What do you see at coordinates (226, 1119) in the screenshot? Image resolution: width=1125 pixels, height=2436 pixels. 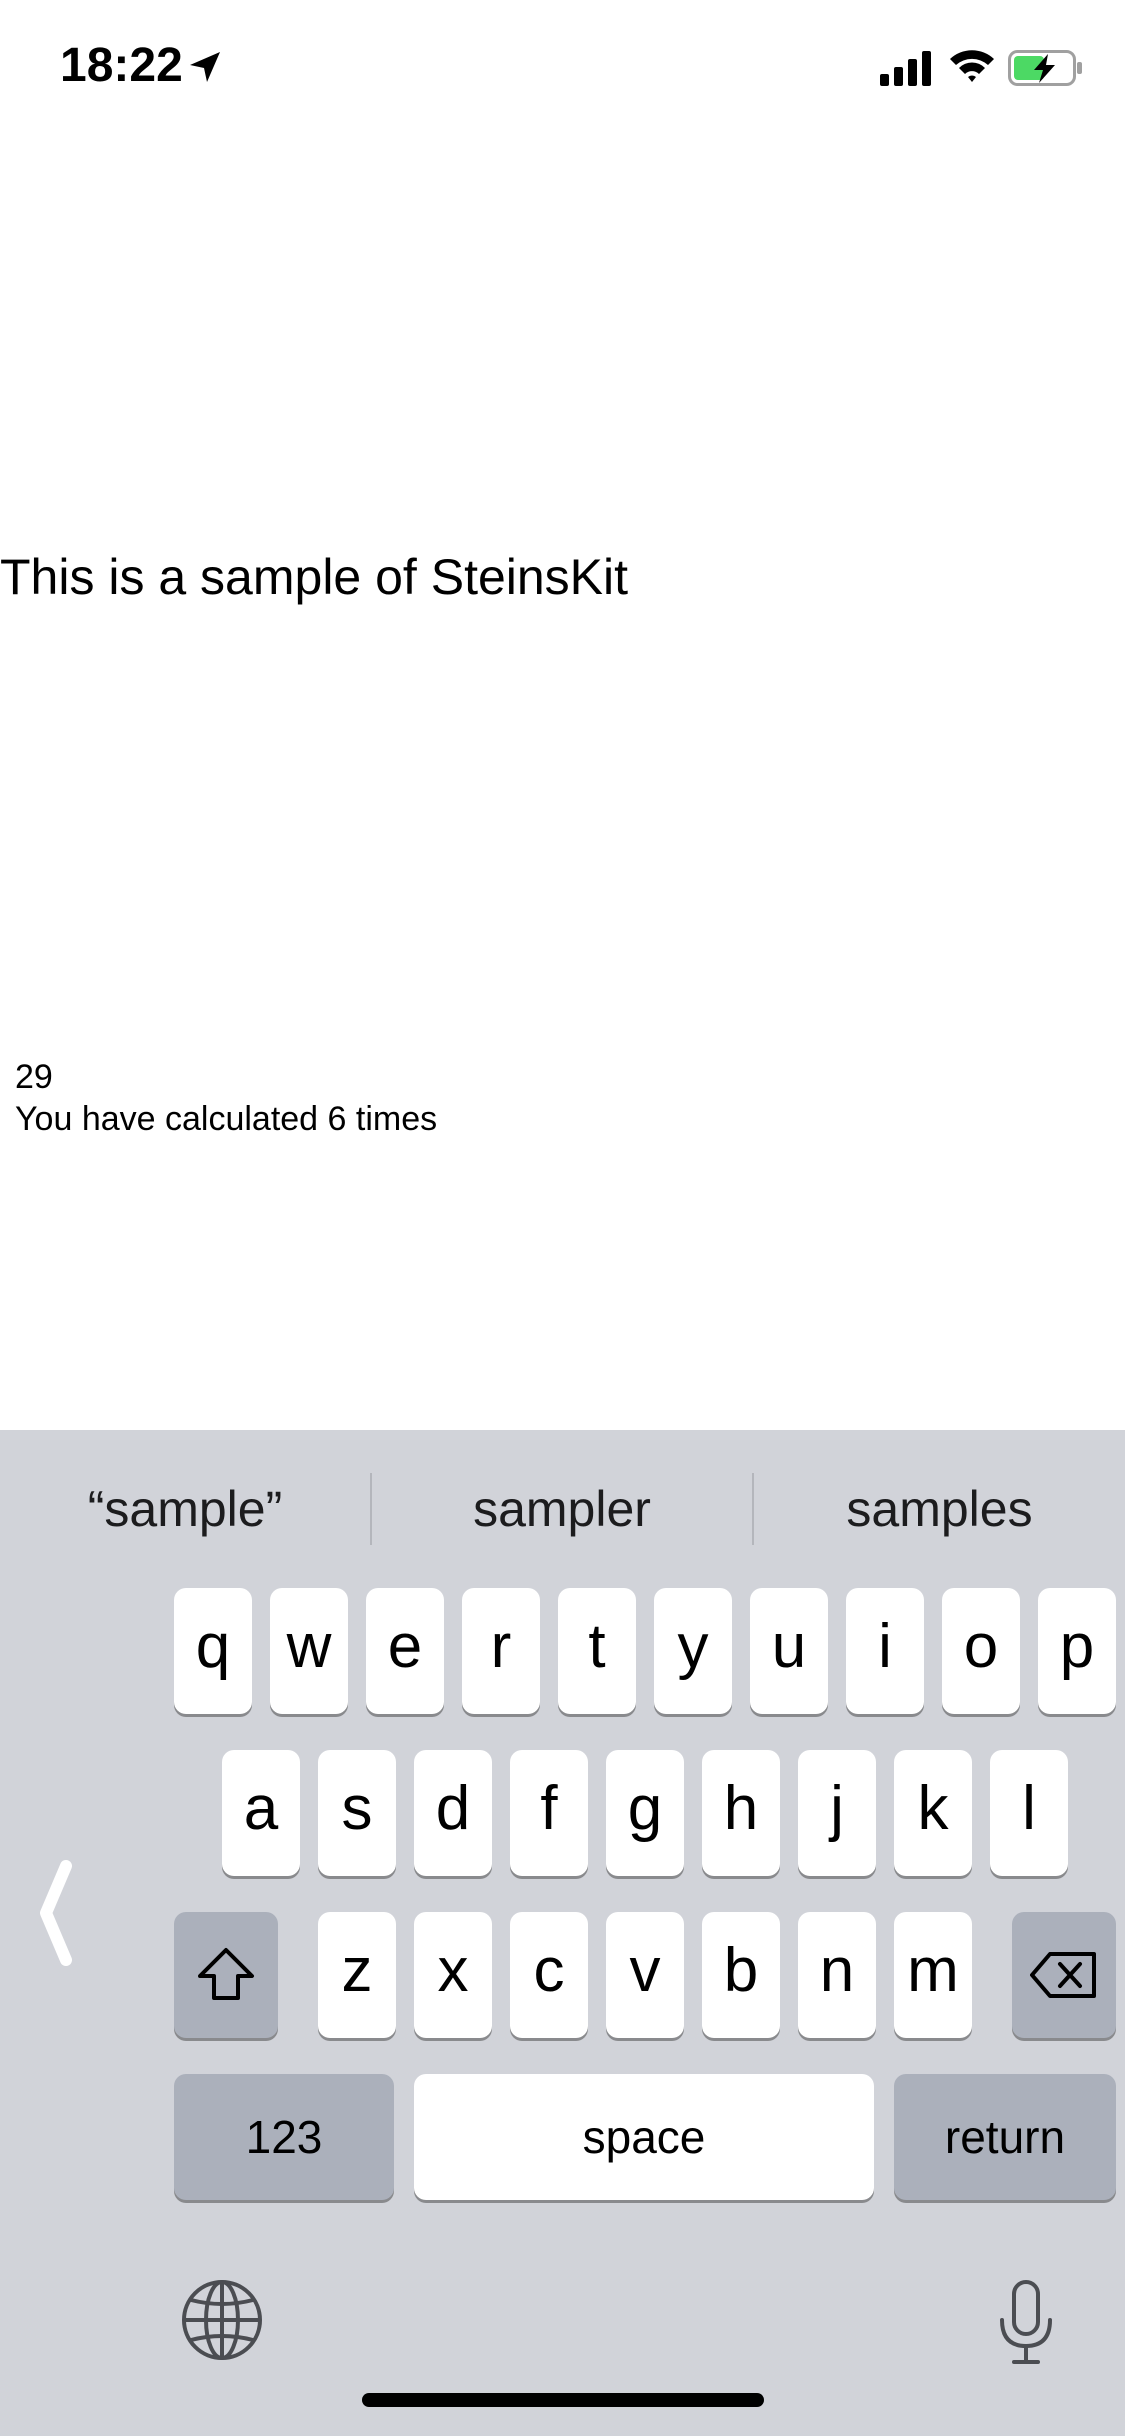 I see `calculation-count: You have calculated 6 times` at bounding box center [226, 1119].